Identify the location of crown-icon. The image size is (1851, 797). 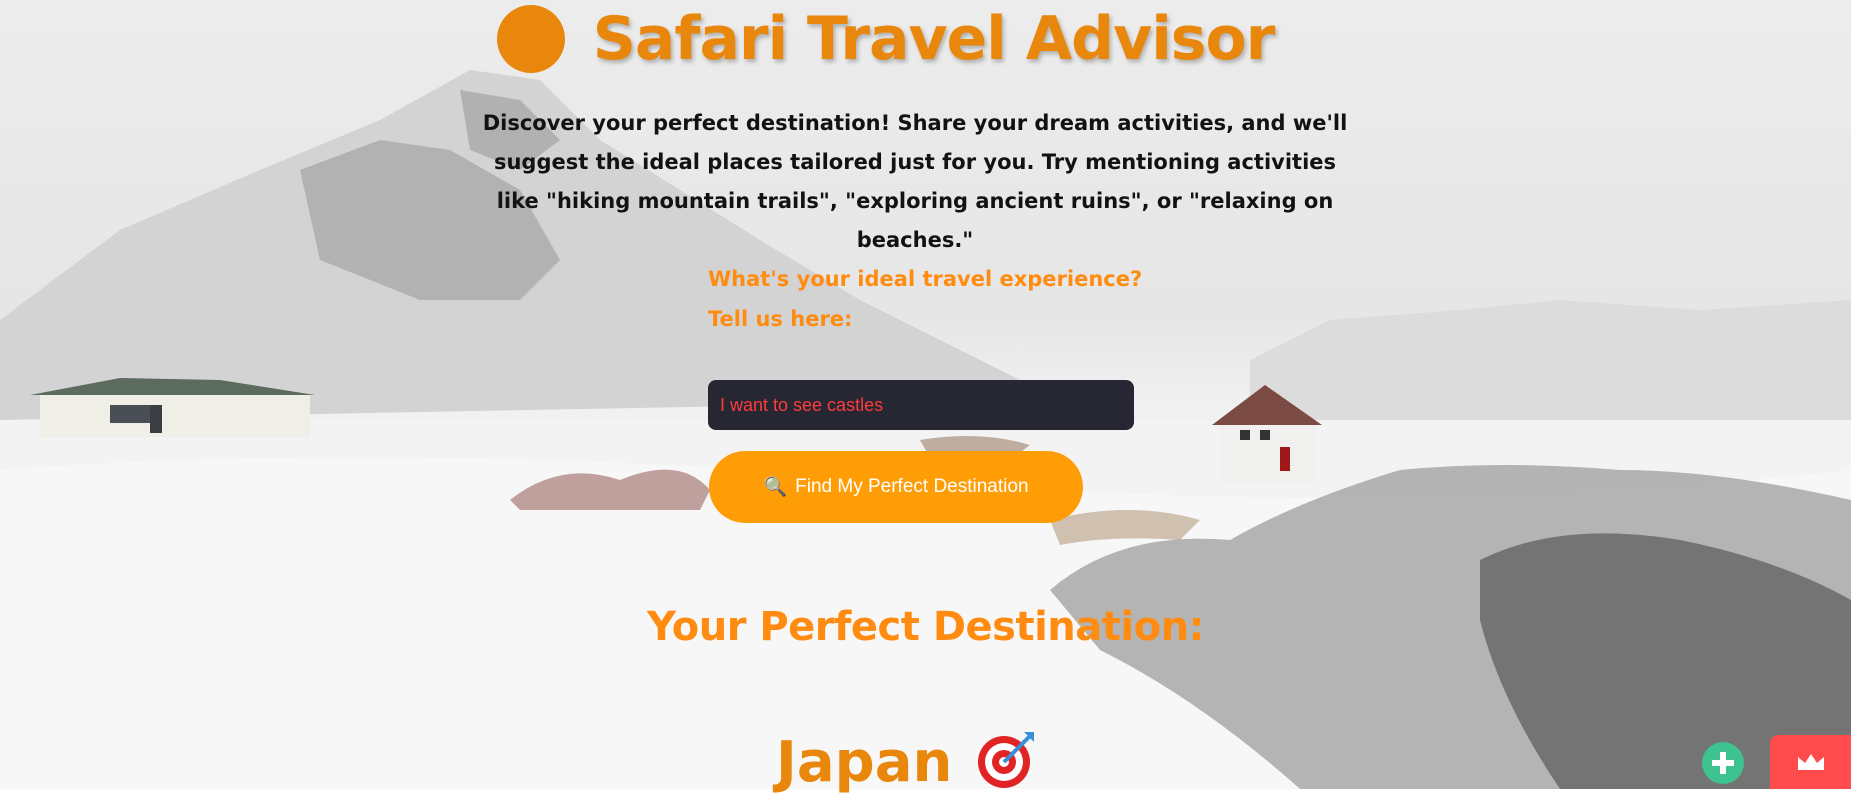
(1810, 762).